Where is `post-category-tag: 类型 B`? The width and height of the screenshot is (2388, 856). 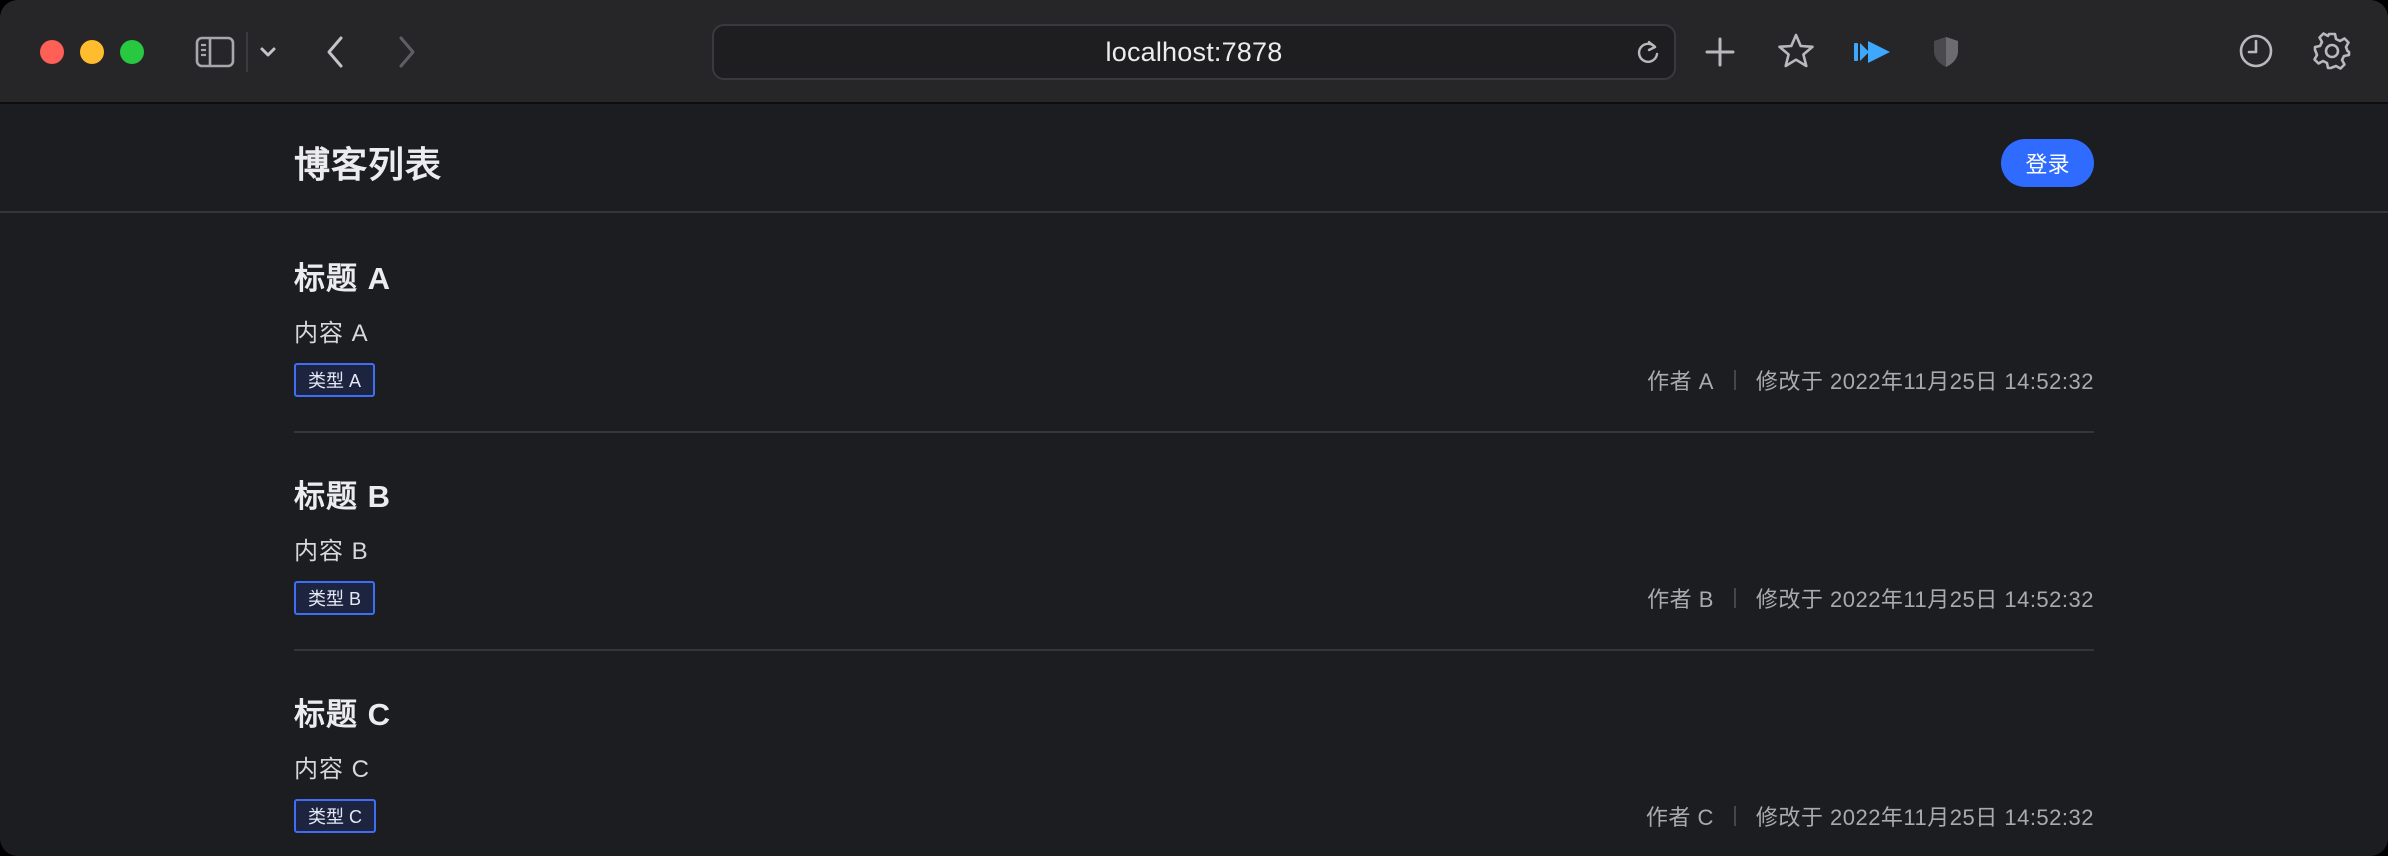
post-category-tag: 类型 B is located at coordinates (335, 598).